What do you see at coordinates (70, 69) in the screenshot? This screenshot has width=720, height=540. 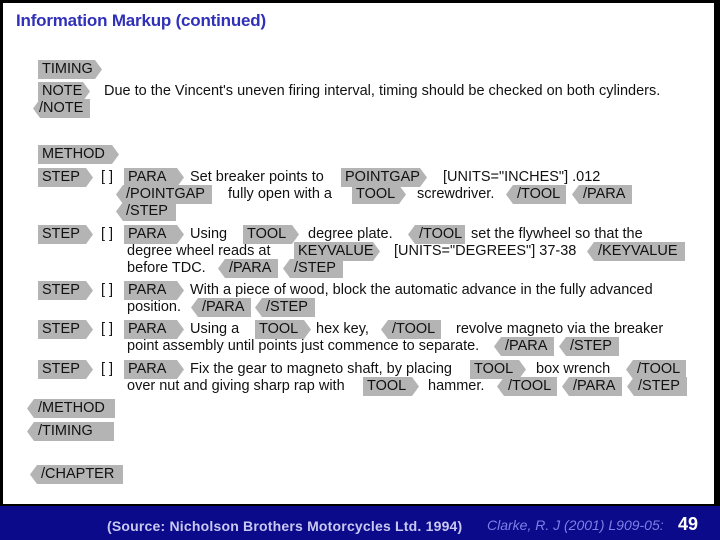 I see `tag-timing: TIMING` at bounding box center [70, 69].